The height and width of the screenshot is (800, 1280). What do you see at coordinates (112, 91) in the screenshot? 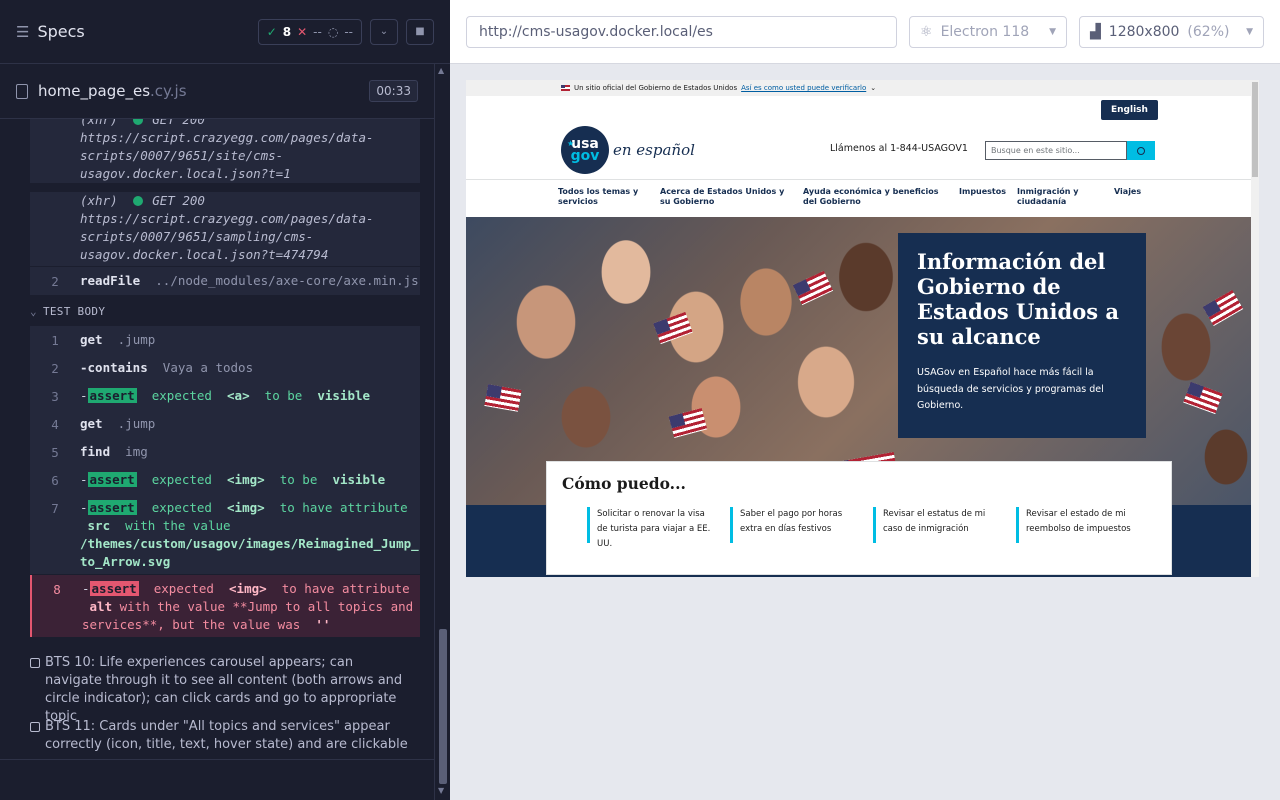
I see `spec-filename: home_page_es.cy.js` at bounding box center [112, 91].